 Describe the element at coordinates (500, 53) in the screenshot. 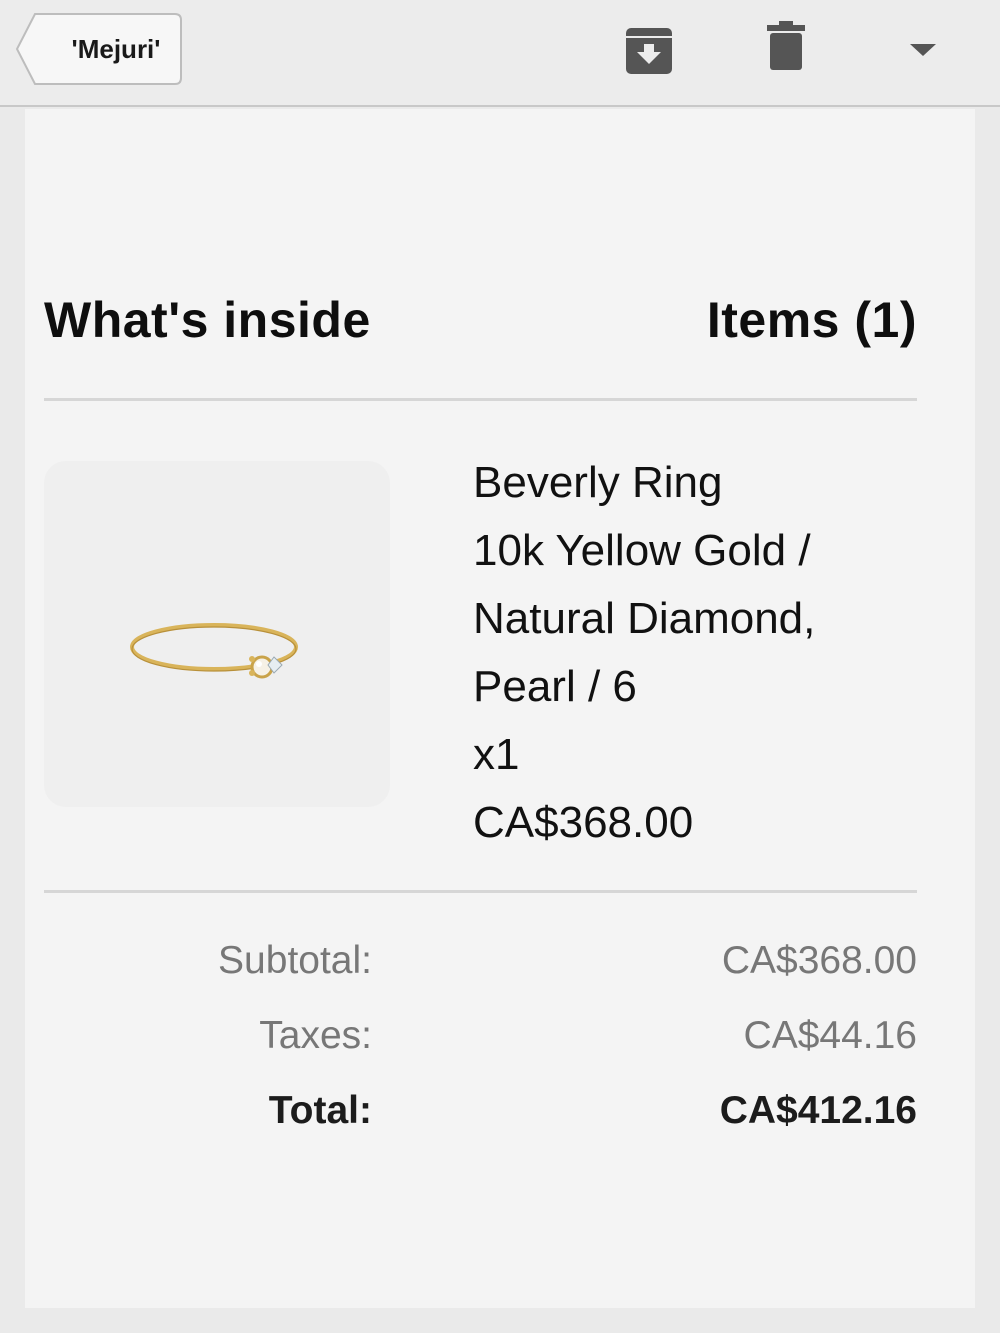

I see `mail-toolbar: 'Mejuri'` at that location.